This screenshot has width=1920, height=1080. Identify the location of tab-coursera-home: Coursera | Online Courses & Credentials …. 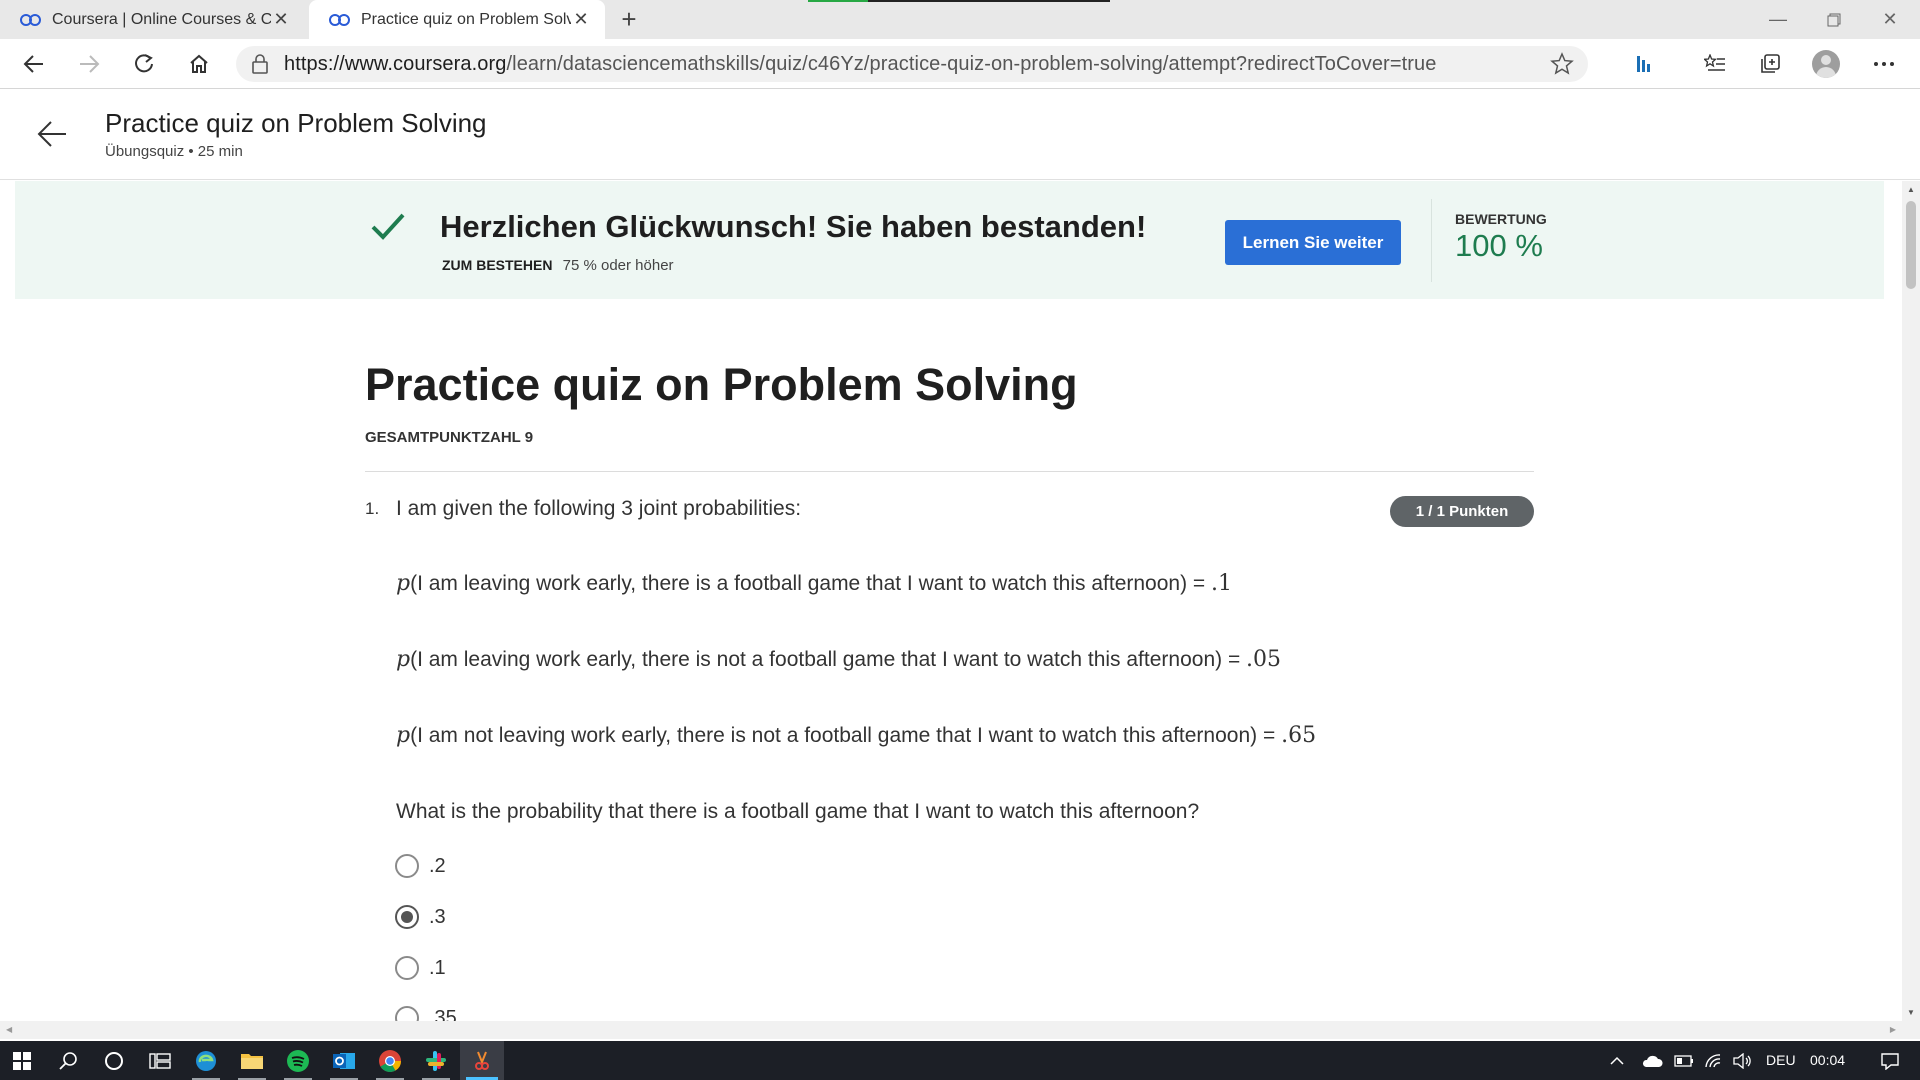
(152, 19).